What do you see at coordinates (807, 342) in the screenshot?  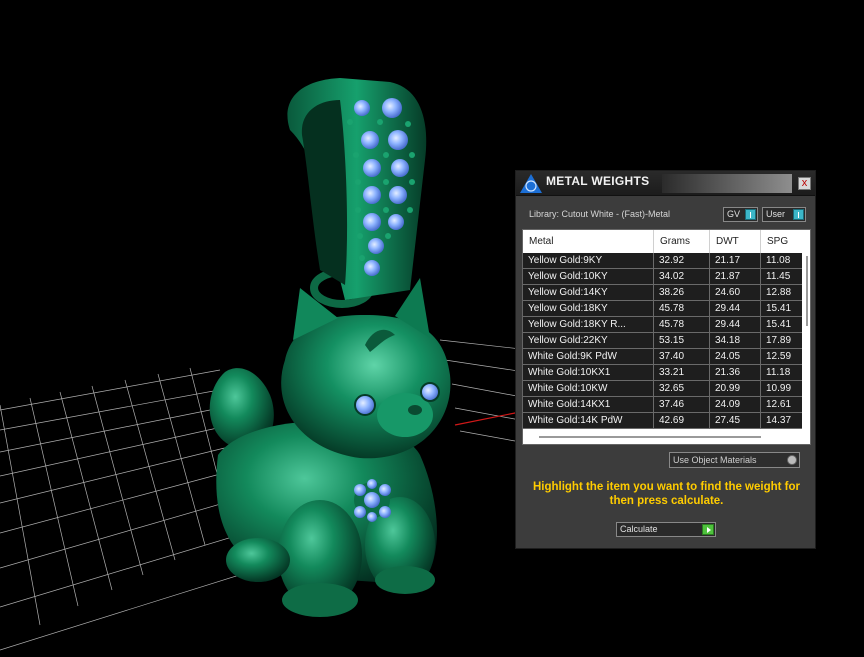 I see `vertical-scrollbar` at bounding box center [807, 342].